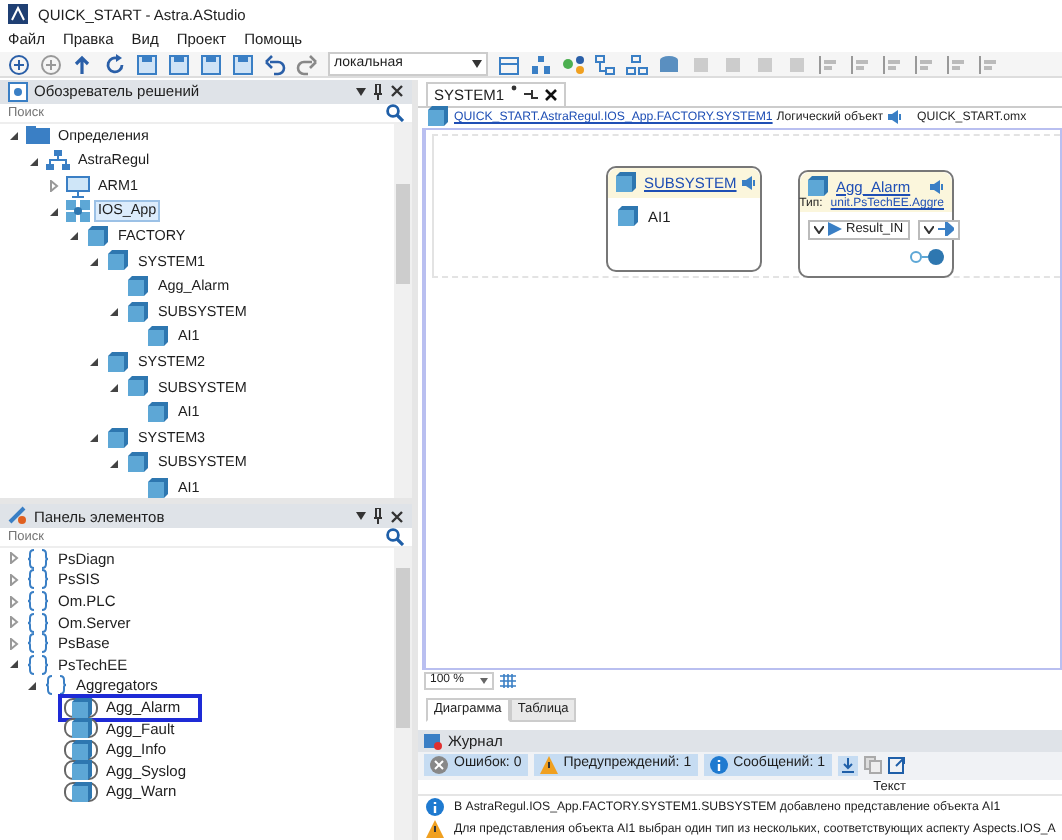  What do you see at coordinates (115, 64) in the screenshot?
I see `refresh-icon` at bounding box center [115, 64].